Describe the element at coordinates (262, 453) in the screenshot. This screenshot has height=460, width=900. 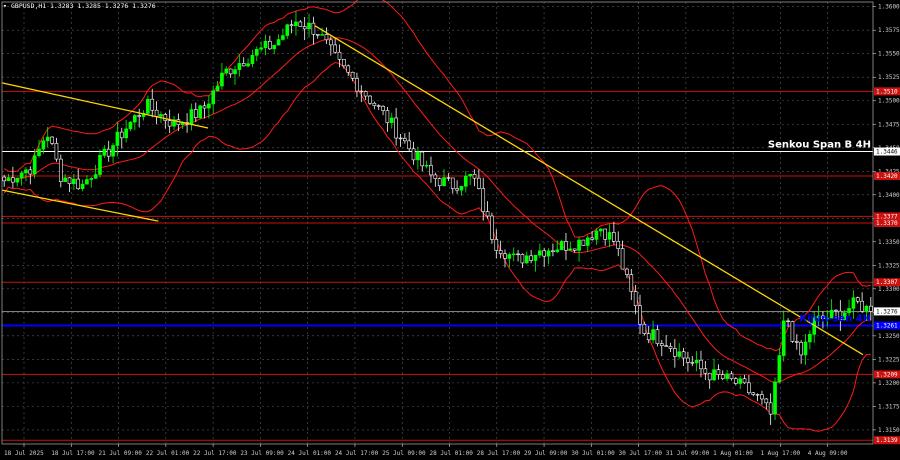
I see `x-tick-label: 23 Jul 09:00` at that location.